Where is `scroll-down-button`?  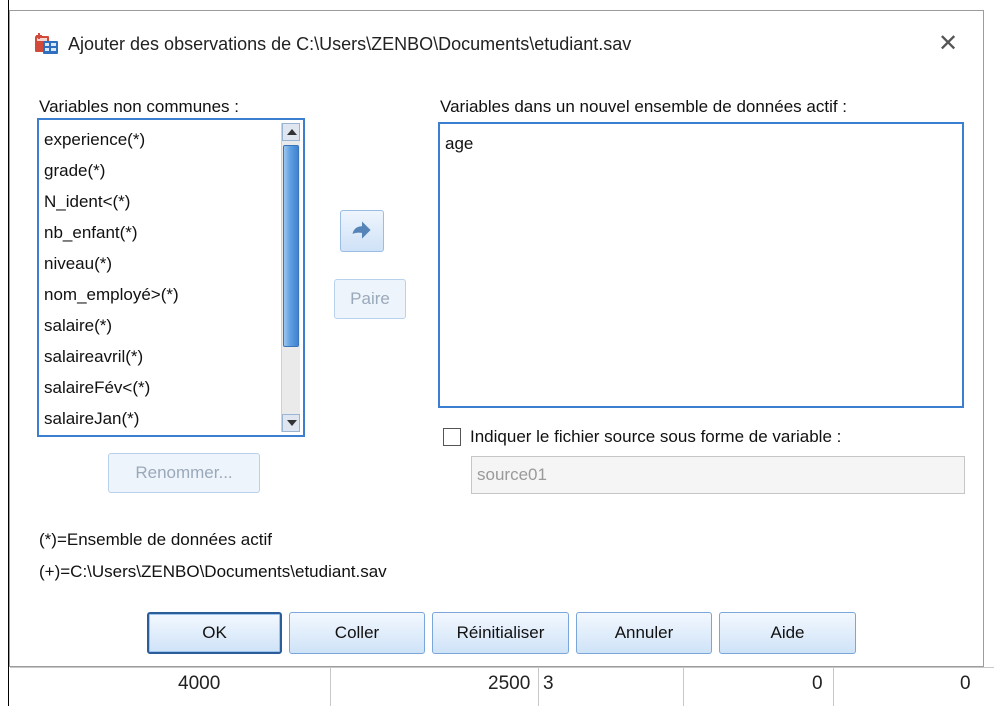
scroll-down-button is located at coordinates (291, 423).